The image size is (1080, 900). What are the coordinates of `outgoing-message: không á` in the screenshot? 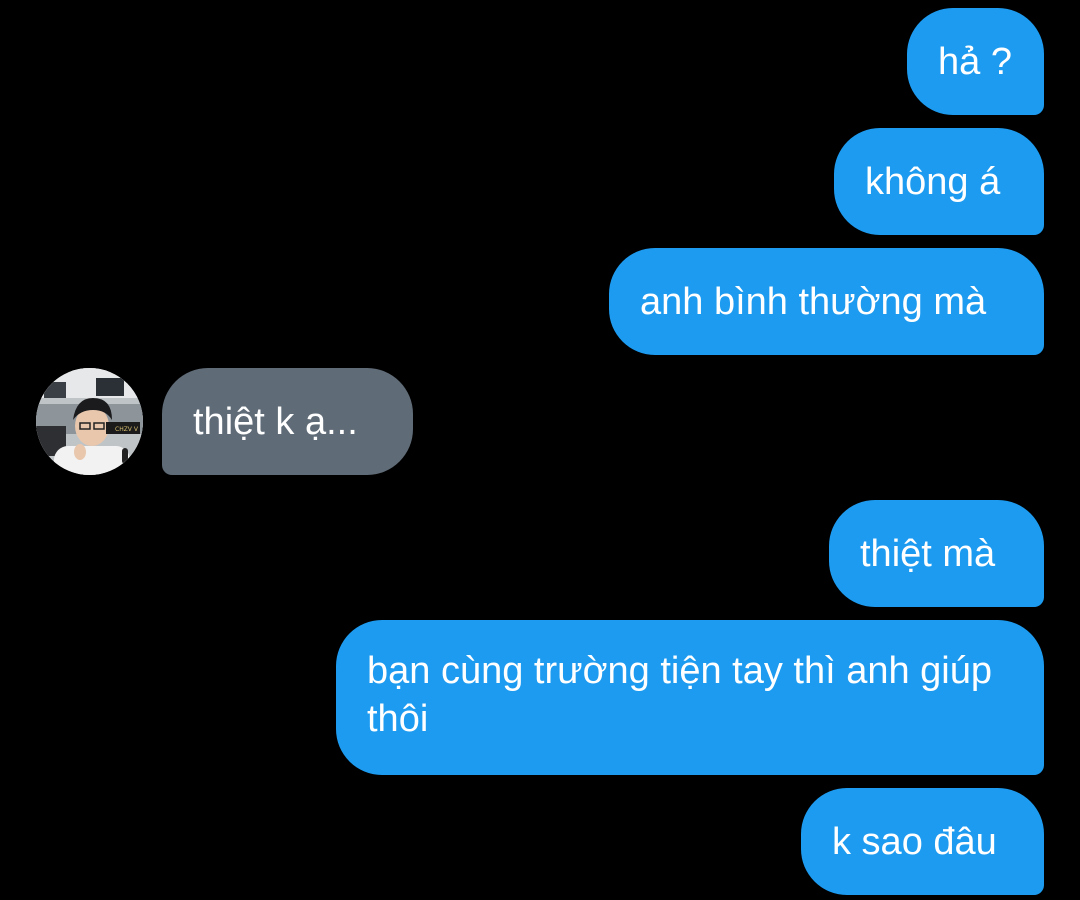 It's located at (939, 181).